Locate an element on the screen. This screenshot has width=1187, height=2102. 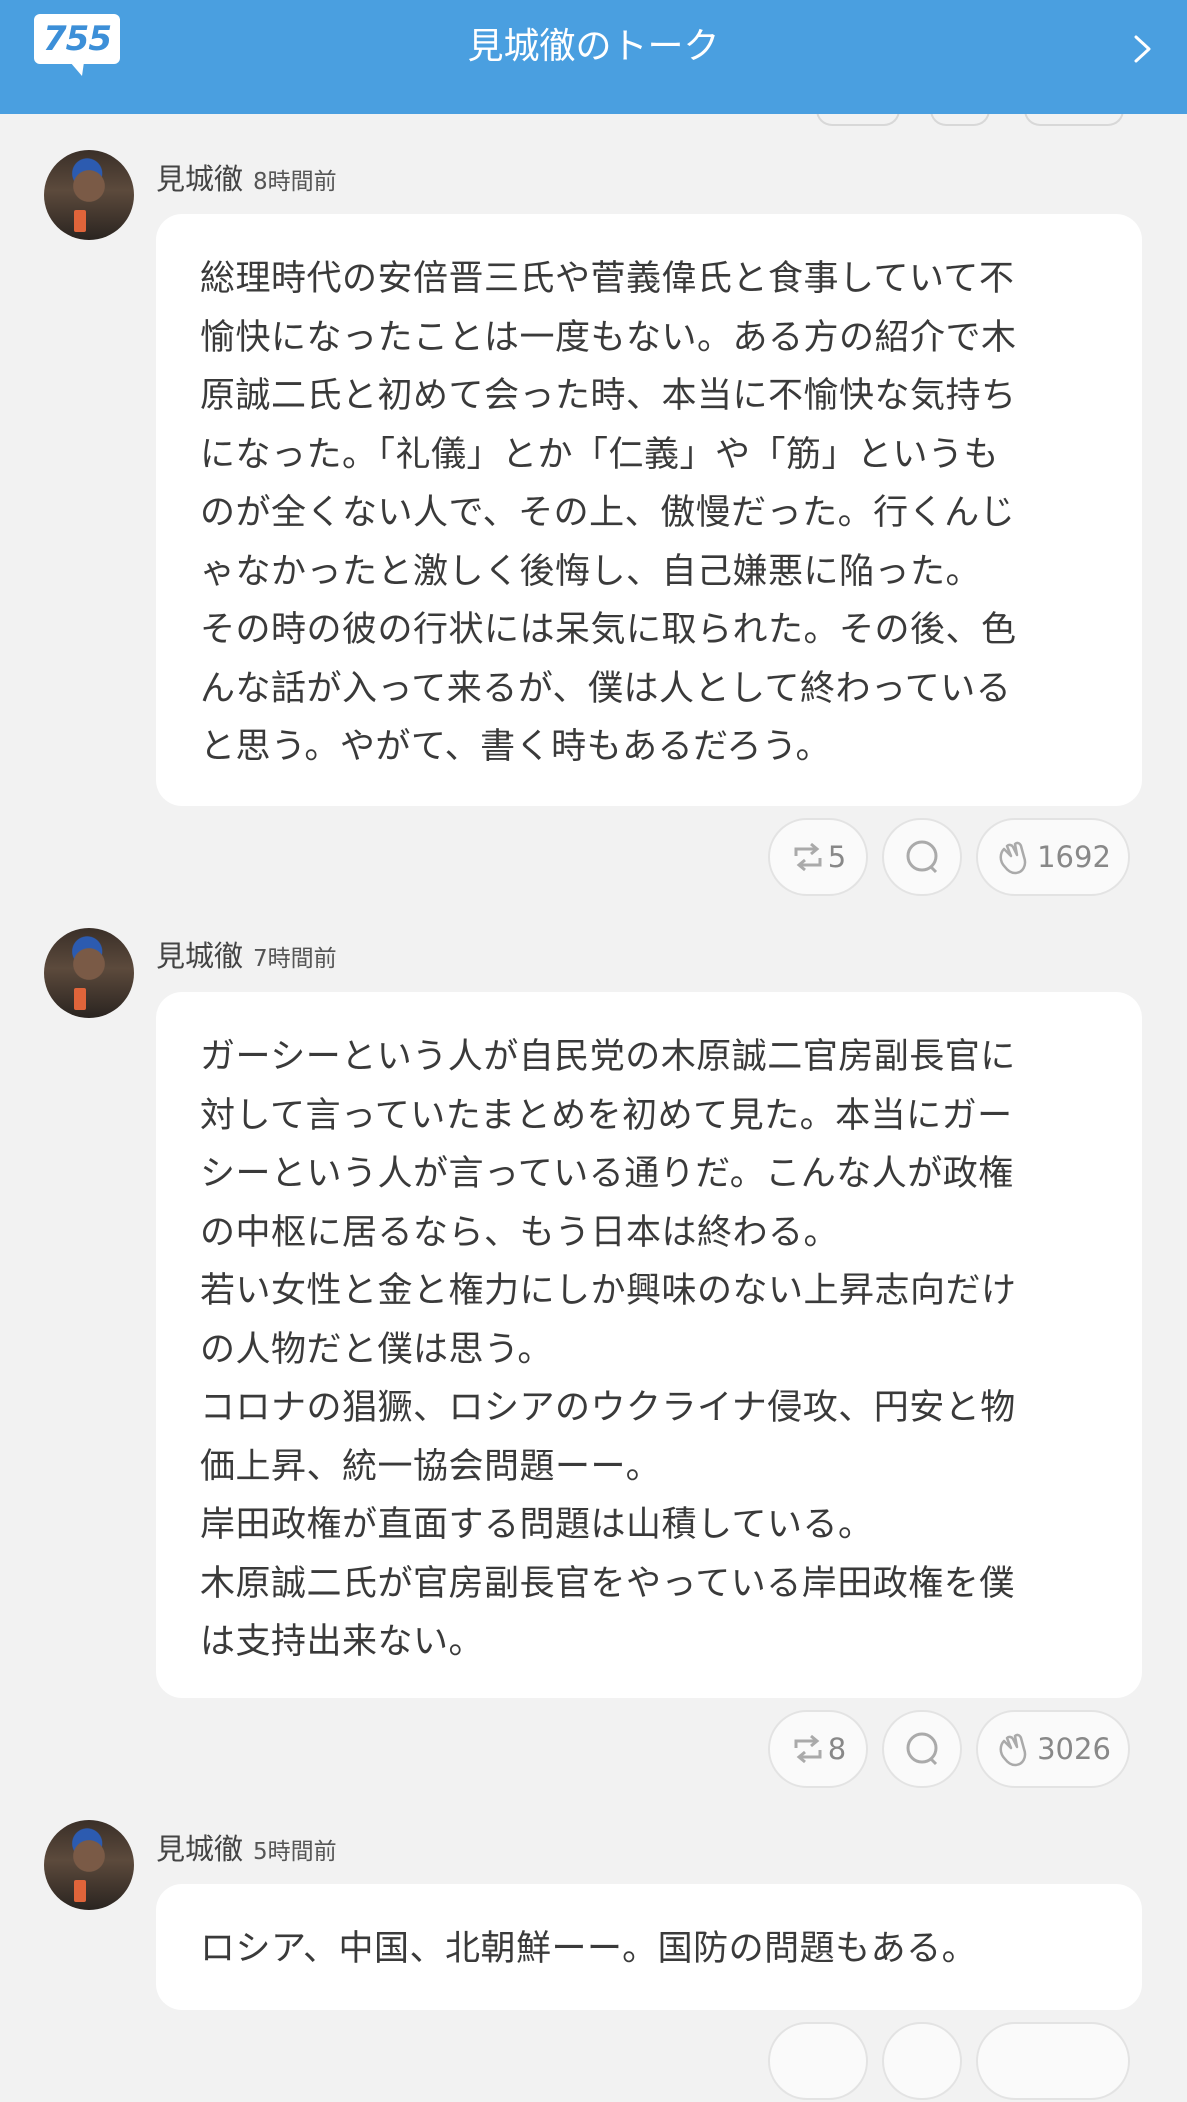
message-line: は支持出来ない。 is located at coordinates (342, 1642).